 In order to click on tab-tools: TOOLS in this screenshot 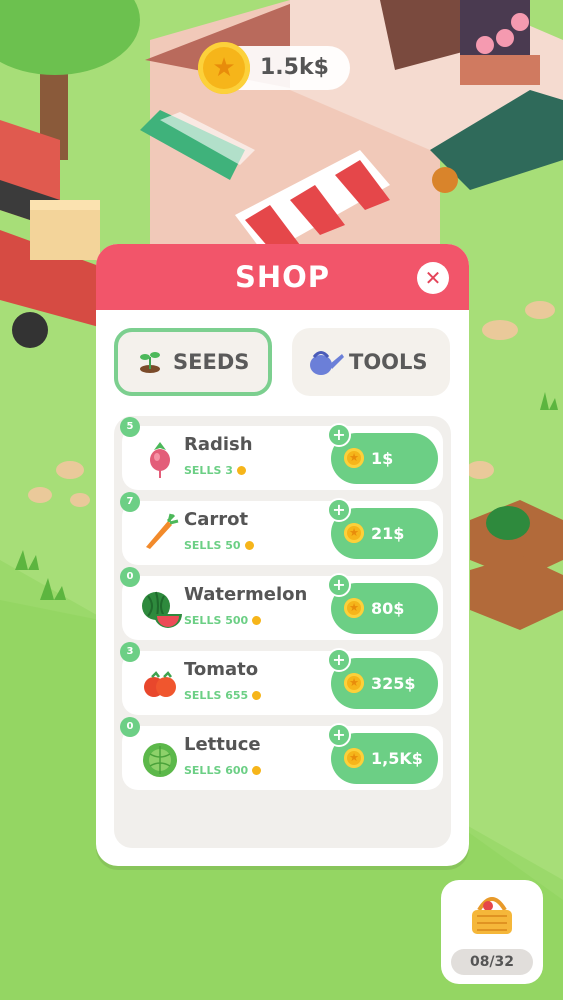, I will do `click(371, 362)`.